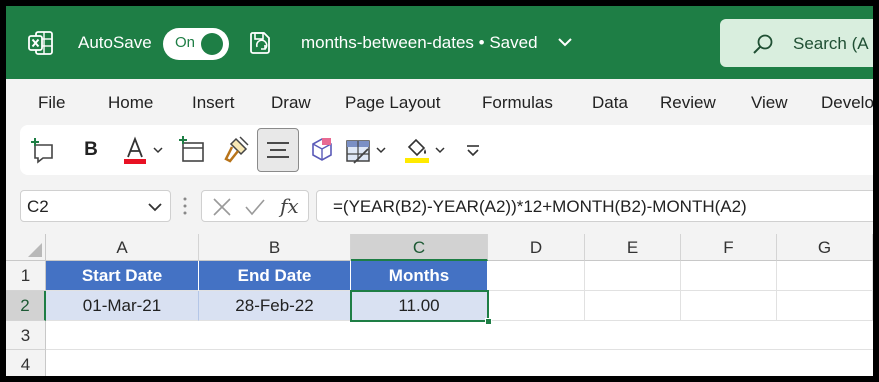 This screenshot has width=879, height=382. I want to click on document-title: months-between-dates • Saved, so click(419, 43).